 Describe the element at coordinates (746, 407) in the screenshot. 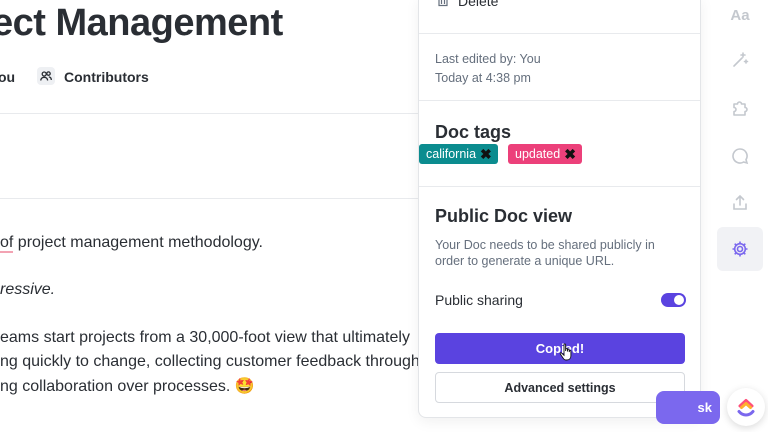

I see `clickup-logo-icon` at that location.